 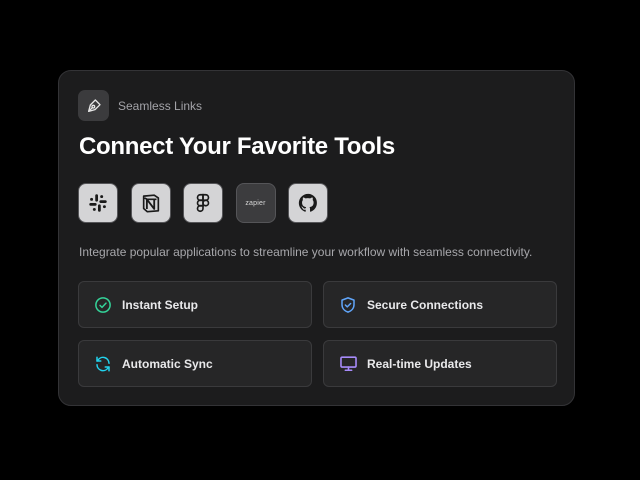 I want to click on feature-secure-connections: Secure Connections, so click(x=440, y=304).